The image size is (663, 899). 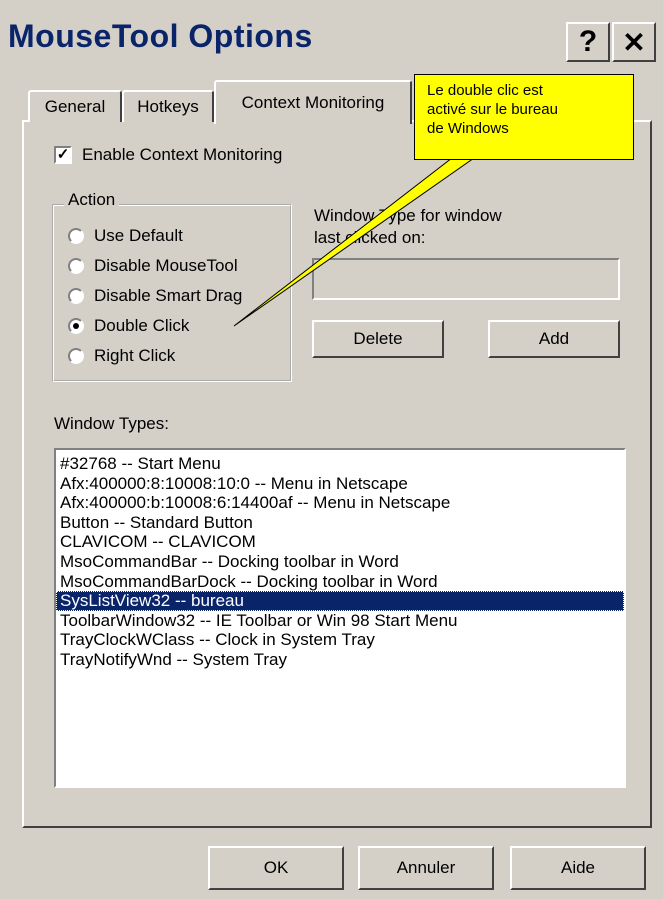 What do you see at coordinates (485, 90) in the screenshot?
I see `callout-line: Le double clic est` at bounding box center [485, 90].